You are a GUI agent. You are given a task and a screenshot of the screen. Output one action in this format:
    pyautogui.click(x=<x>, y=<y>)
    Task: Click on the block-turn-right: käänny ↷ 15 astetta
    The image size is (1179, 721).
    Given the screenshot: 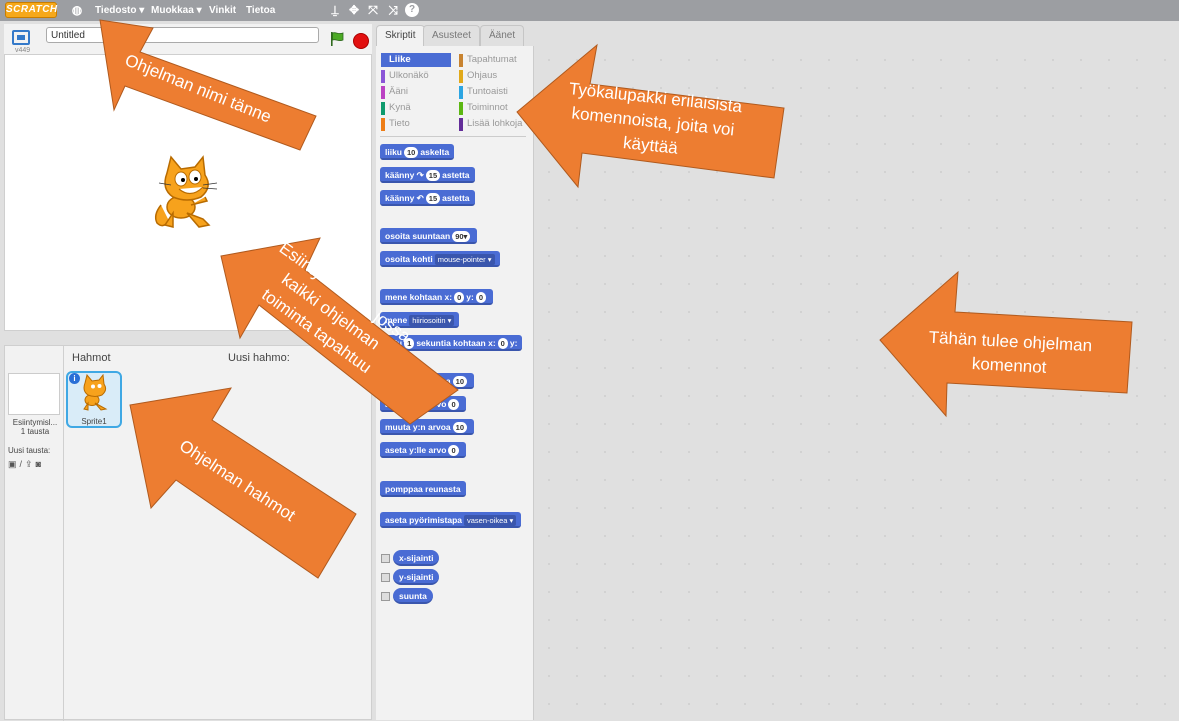 What is the action you would take?
    pyautogui.click(x=427, y=175)
    